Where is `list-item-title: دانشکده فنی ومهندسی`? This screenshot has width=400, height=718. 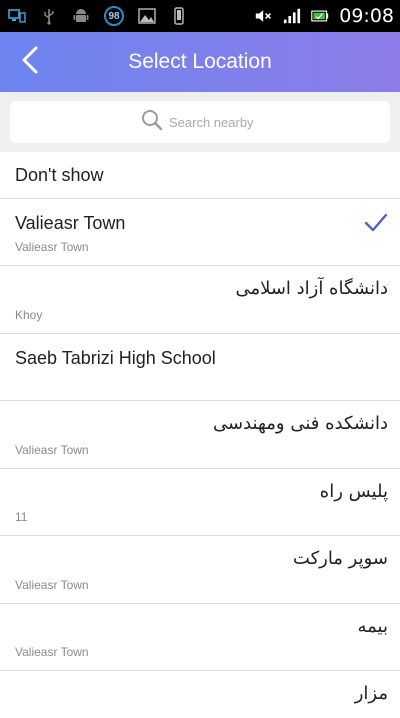
list-item-title: دانشکده فنی ومهندسی is located at coordinates (300, 423).